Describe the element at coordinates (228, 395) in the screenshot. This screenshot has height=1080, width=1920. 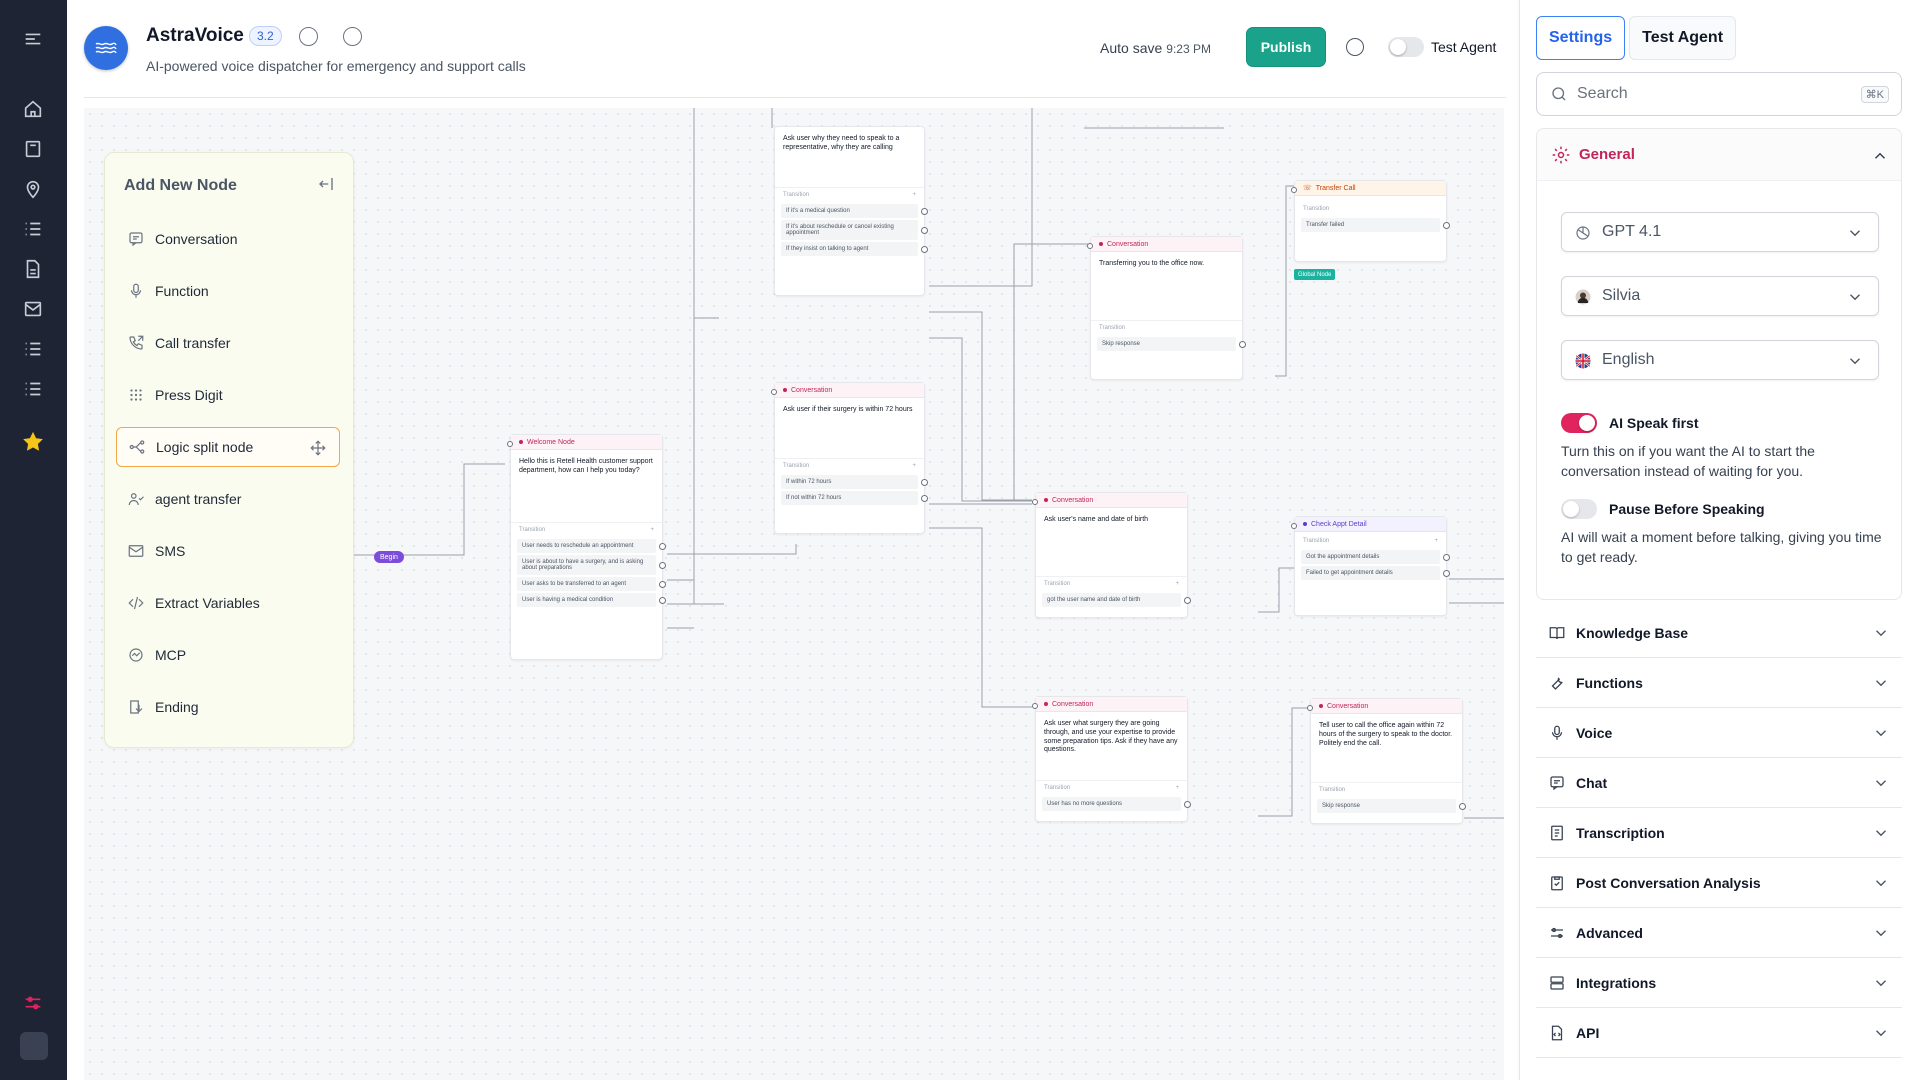
I see `add-node-press-digit: Press Digit` at that location.